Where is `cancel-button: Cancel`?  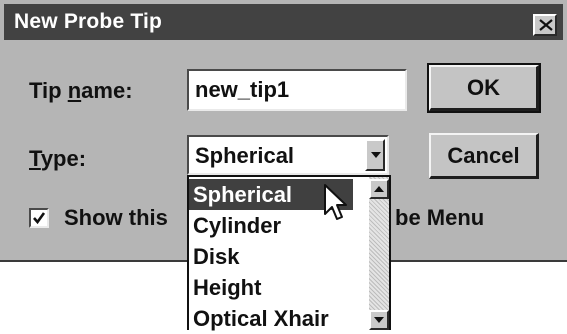
cancel-button: Cancel is located at coordinates (484, 156).